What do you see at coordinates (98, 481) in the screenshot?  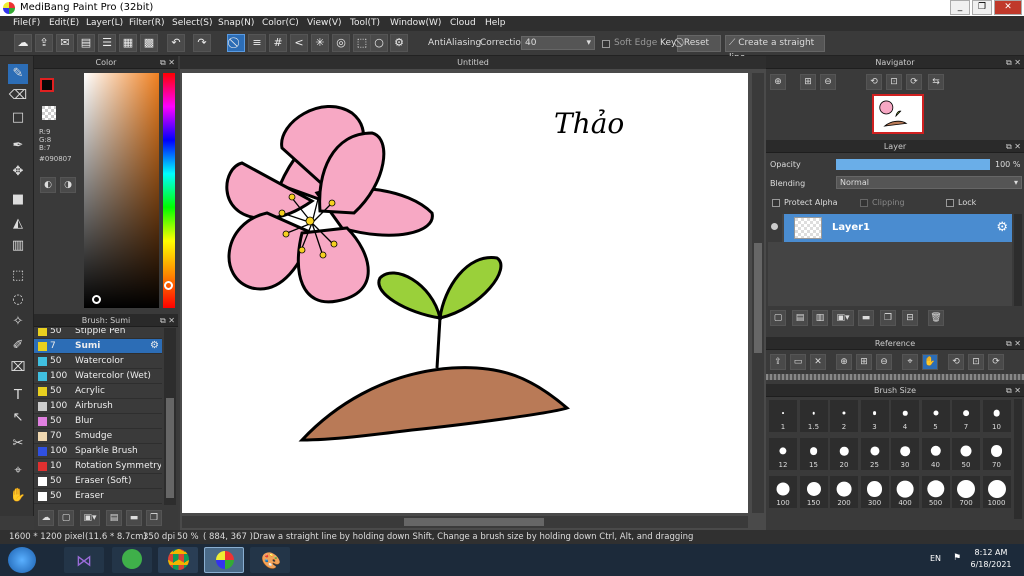 I see `brush-item: 50 Eraser (Soft)` at bounding box center [98, 481].